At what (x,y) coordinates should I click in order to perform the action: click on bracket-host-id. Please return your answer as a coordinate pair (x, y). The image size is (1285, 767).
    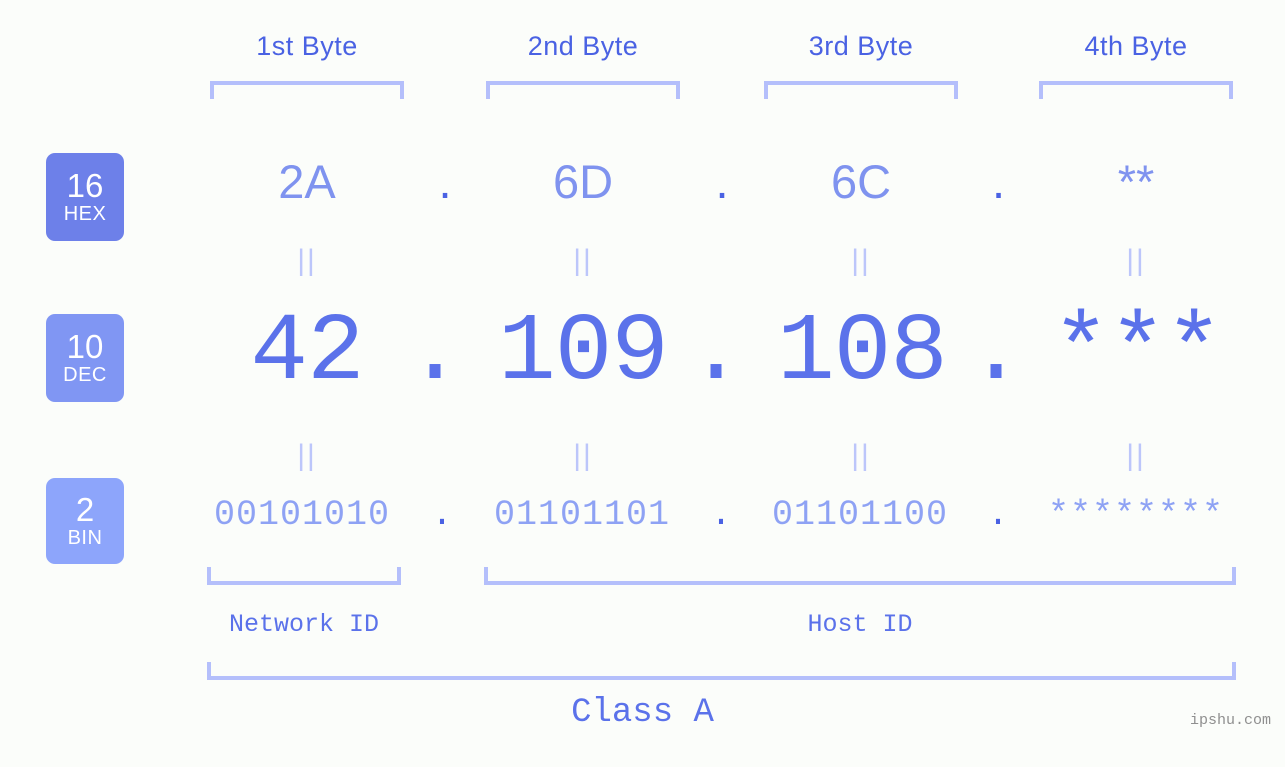
    Looking at the image, I should click on (860, 576).